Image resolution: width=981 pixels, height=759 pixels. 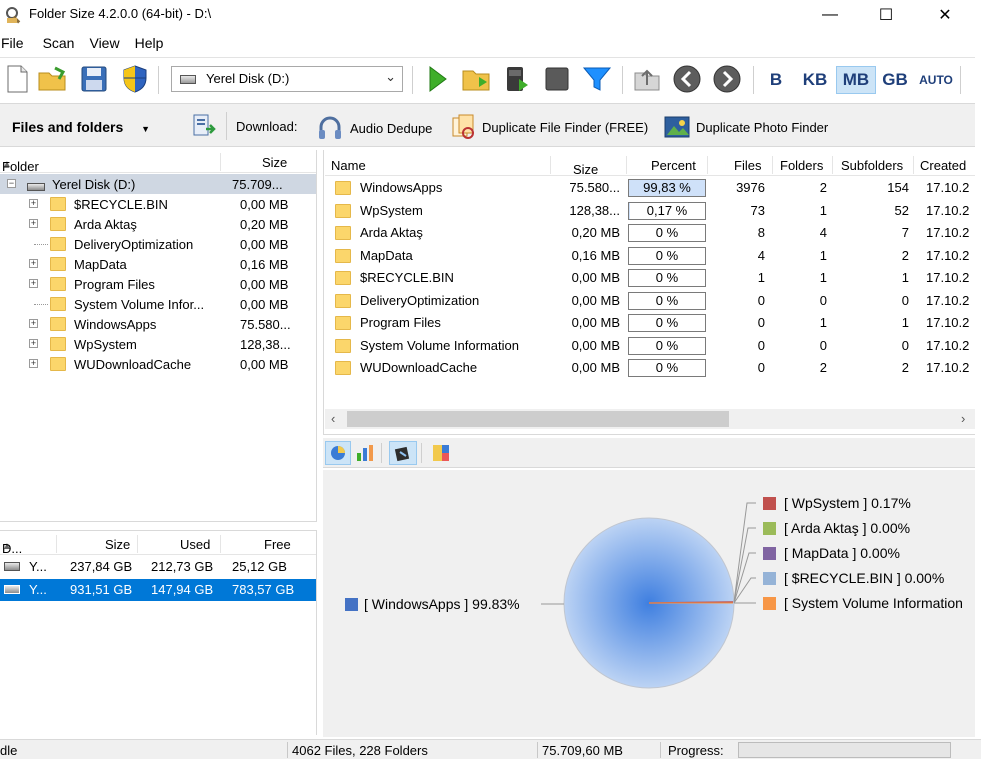 What do you see at coordinates (333, 418) in the screenshot?
I see `scroll-left-icon: ‹` at bounding box center [333, 418].